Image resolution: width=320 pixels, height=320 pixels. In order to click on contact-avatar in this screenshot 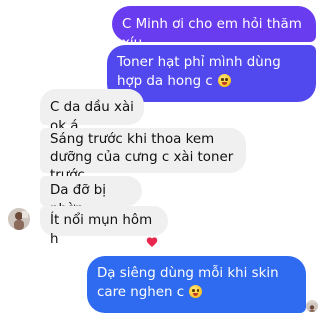, I will do `click(19, 219)`.